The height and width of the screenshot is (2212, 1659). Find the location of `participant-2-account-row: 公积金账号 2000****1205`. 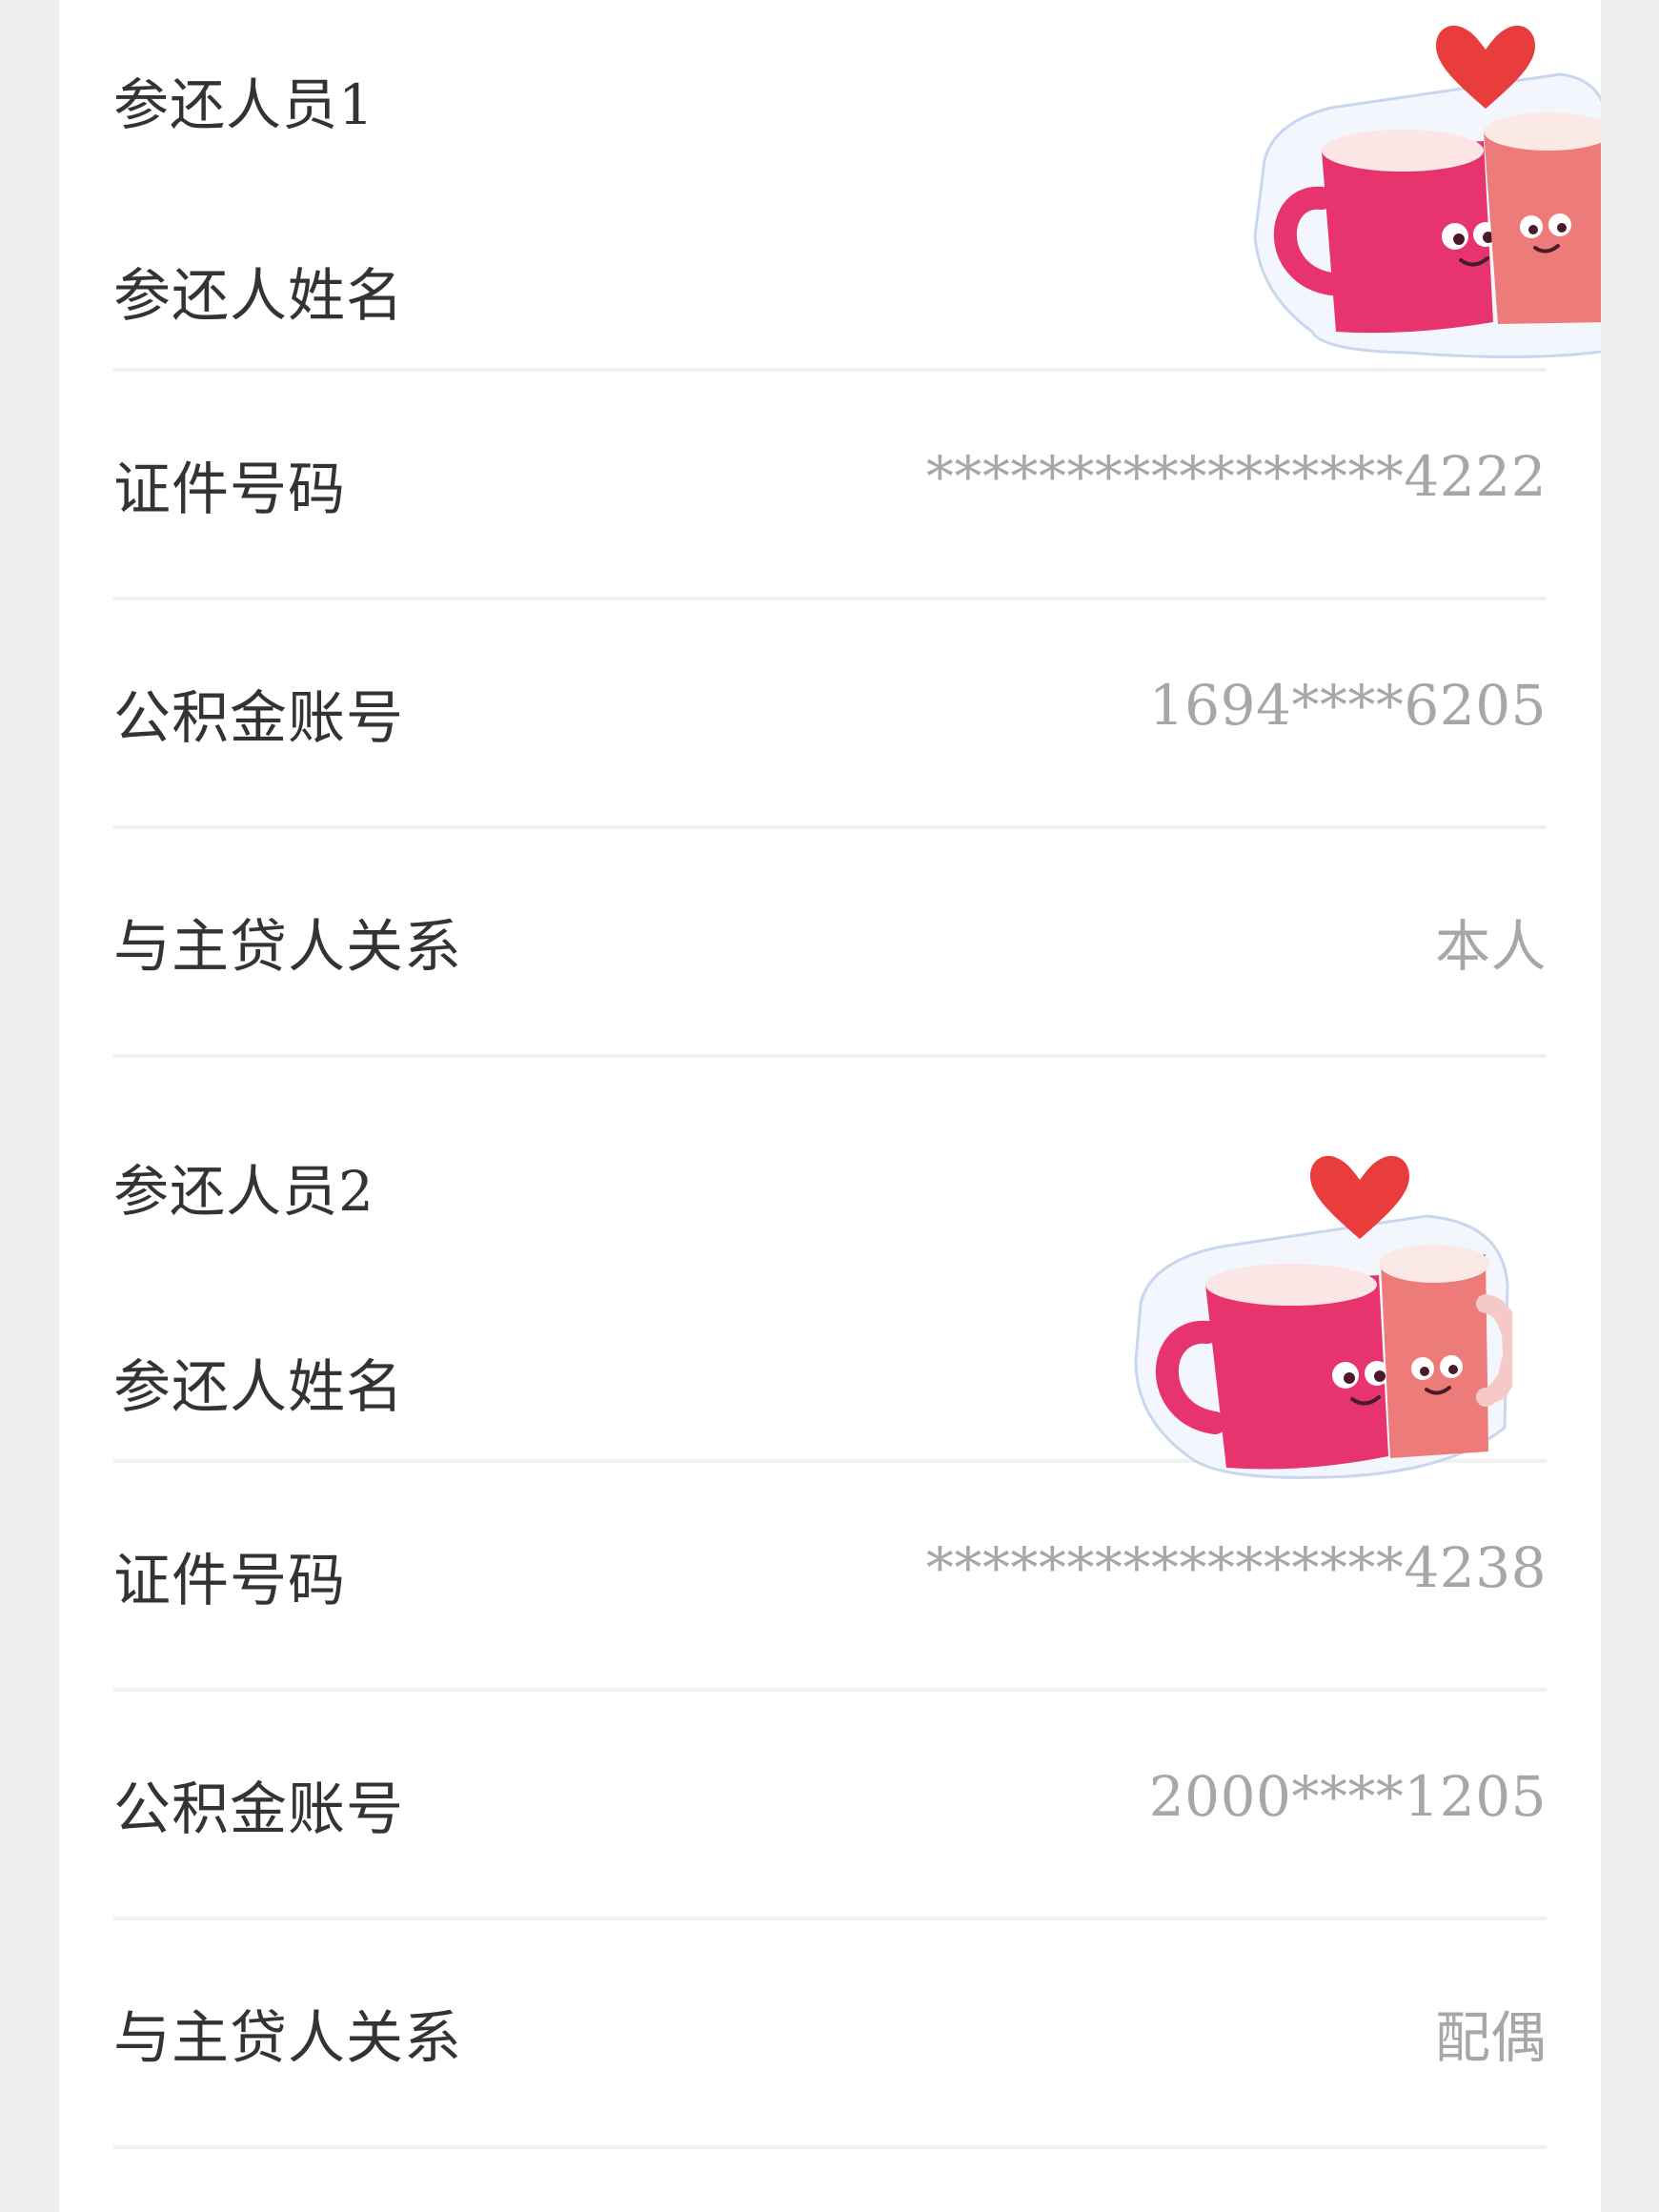

participant-2-account-row: 公积金账号 2000****1205 is located at coordinates (830, 1806).